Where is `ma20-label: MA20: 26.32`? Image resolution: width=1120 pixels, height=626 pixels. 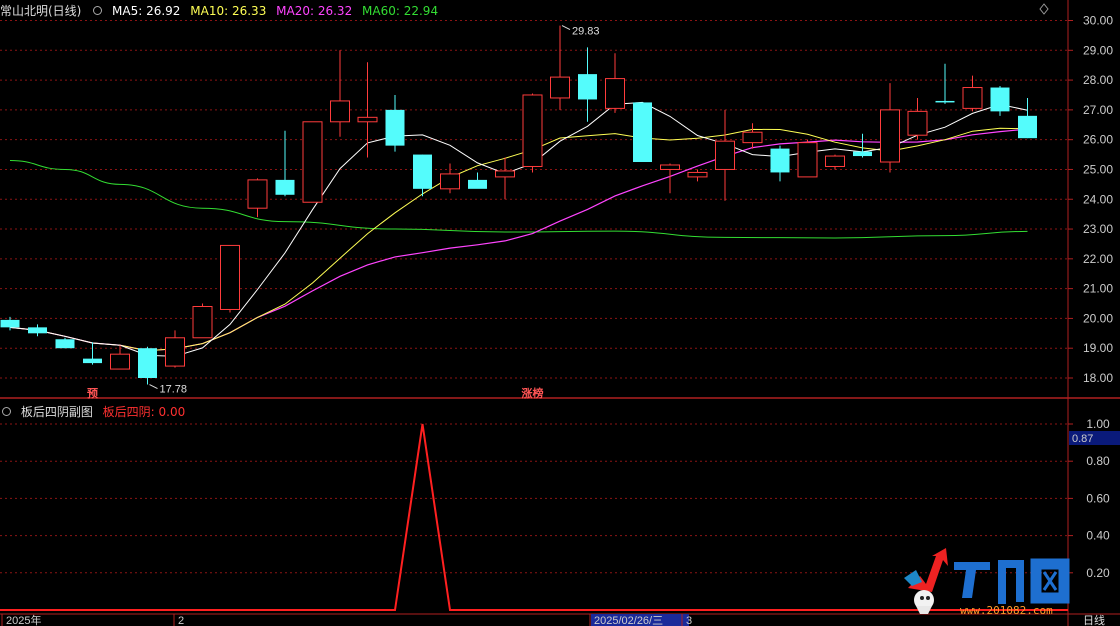
ma20-label: MA20: 26.32 is located at coordinates (314, 11).